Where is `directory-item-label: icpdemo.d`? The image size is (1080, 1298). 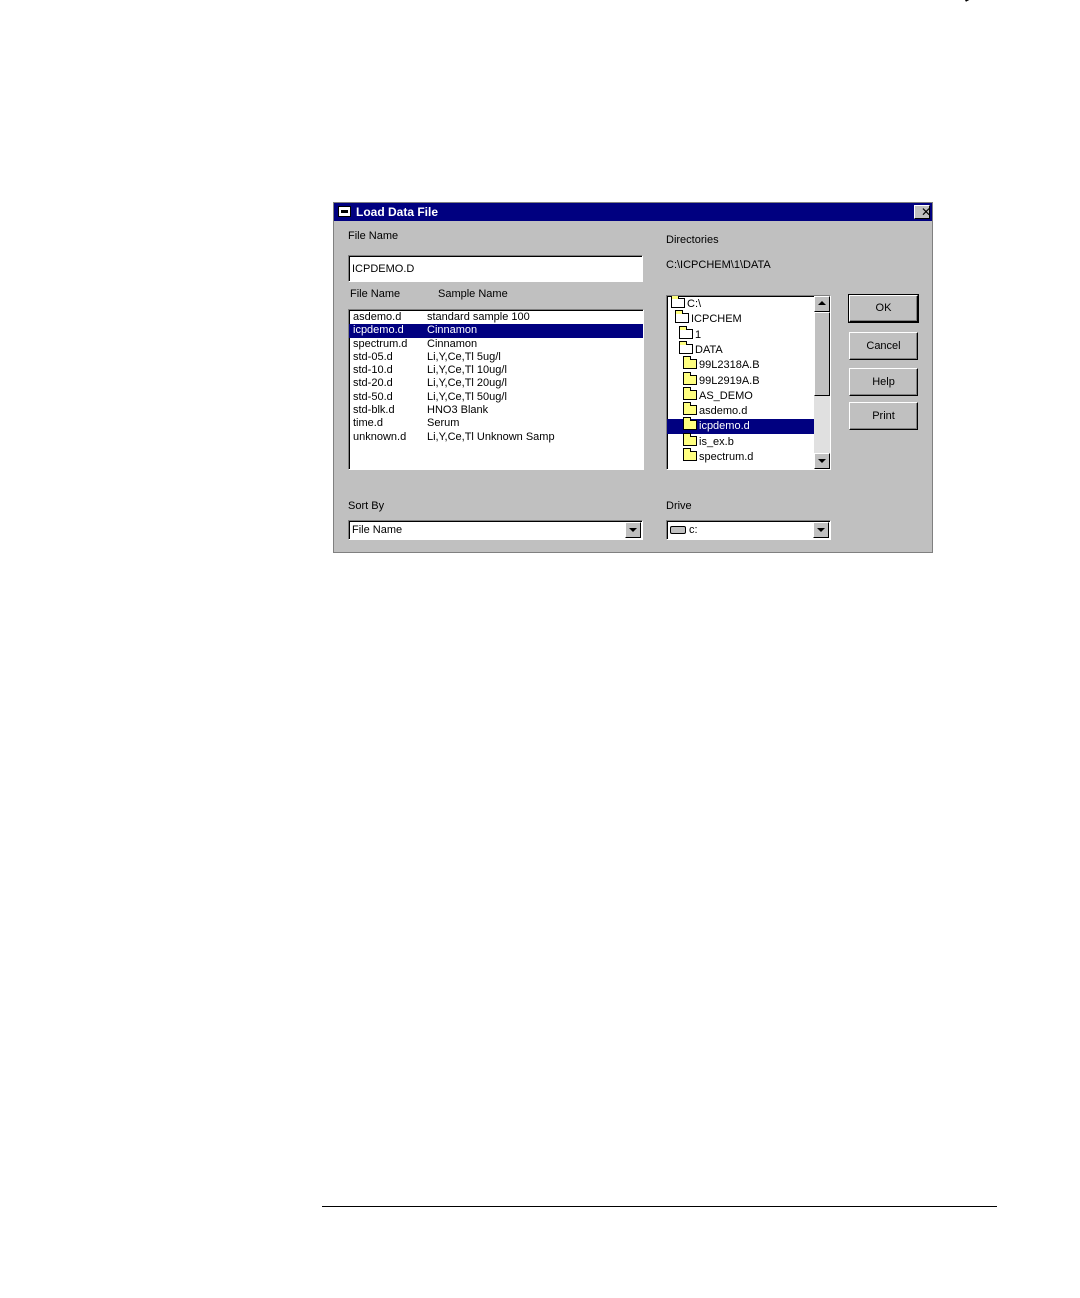
directory-item-label: icpdemo.d is located at coordinates (724, 426).